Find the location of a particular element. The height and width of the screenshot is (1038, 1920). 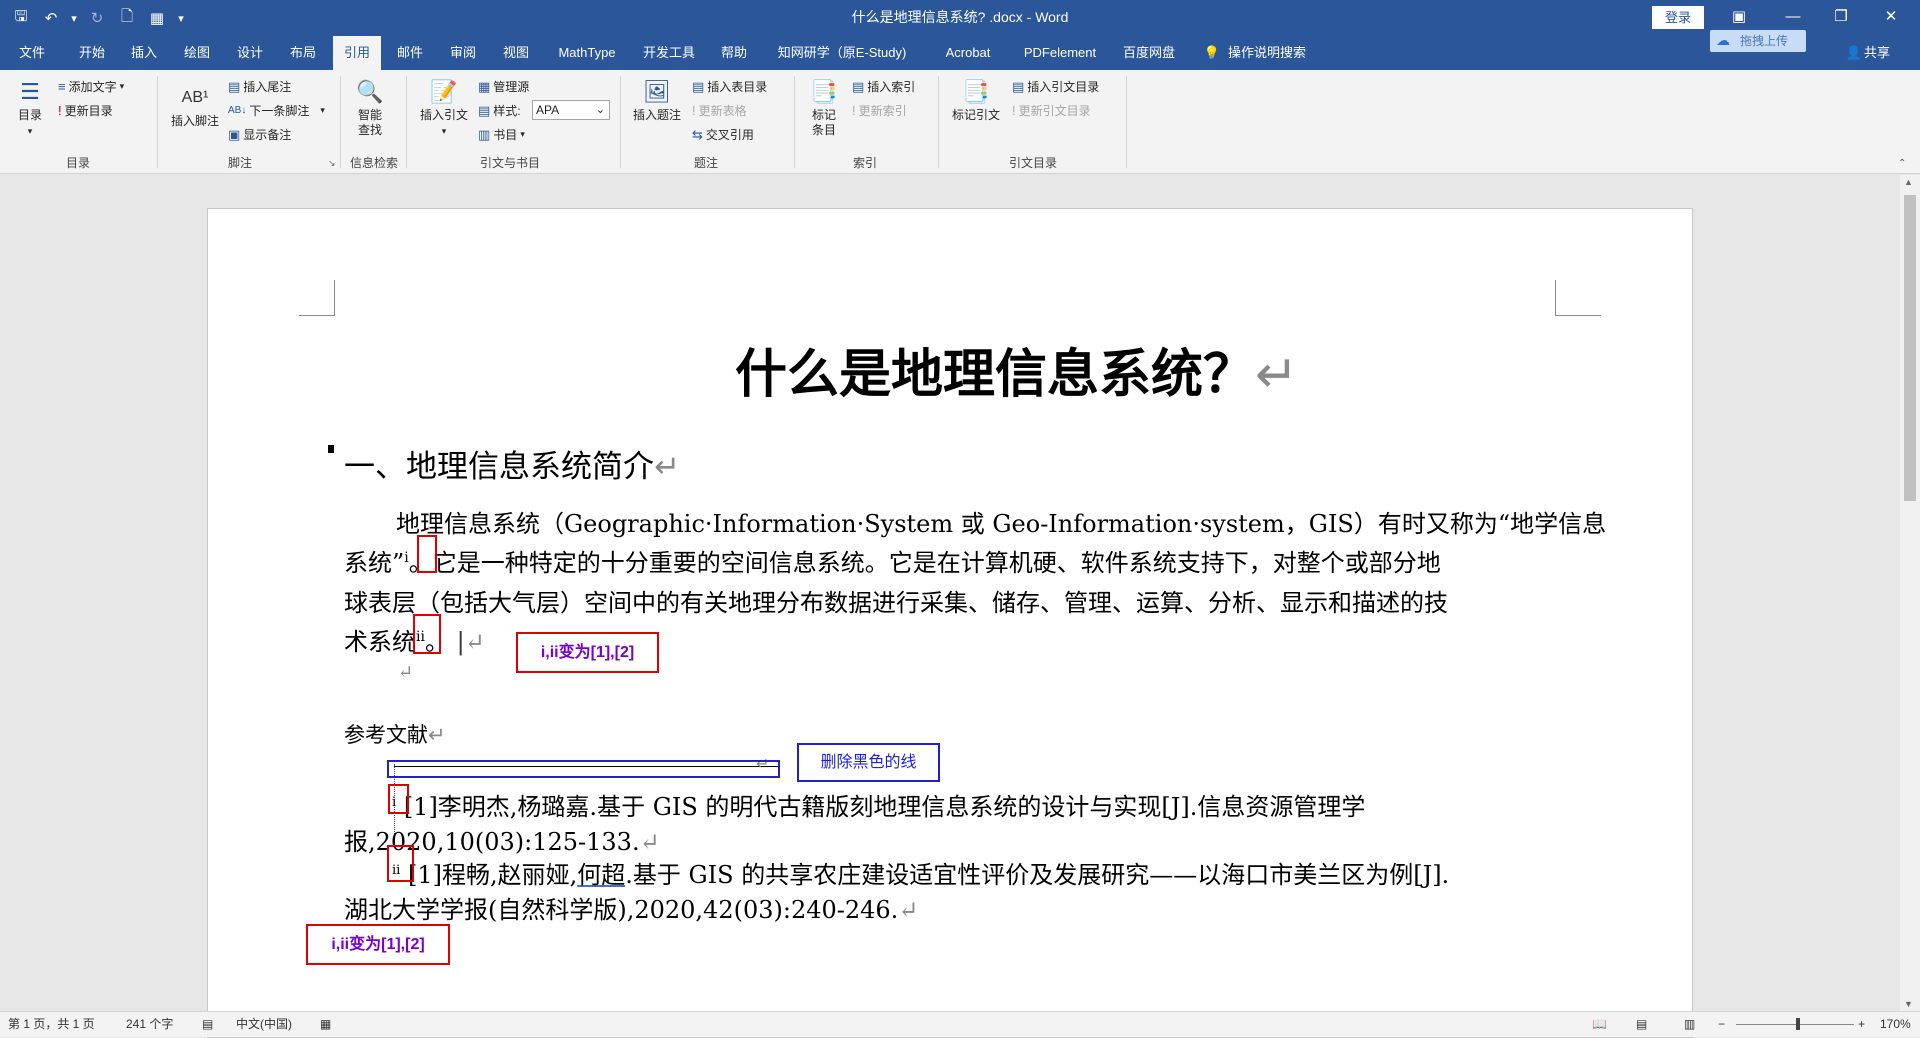

zoom-slider is located at coordinates (1795, 1024).